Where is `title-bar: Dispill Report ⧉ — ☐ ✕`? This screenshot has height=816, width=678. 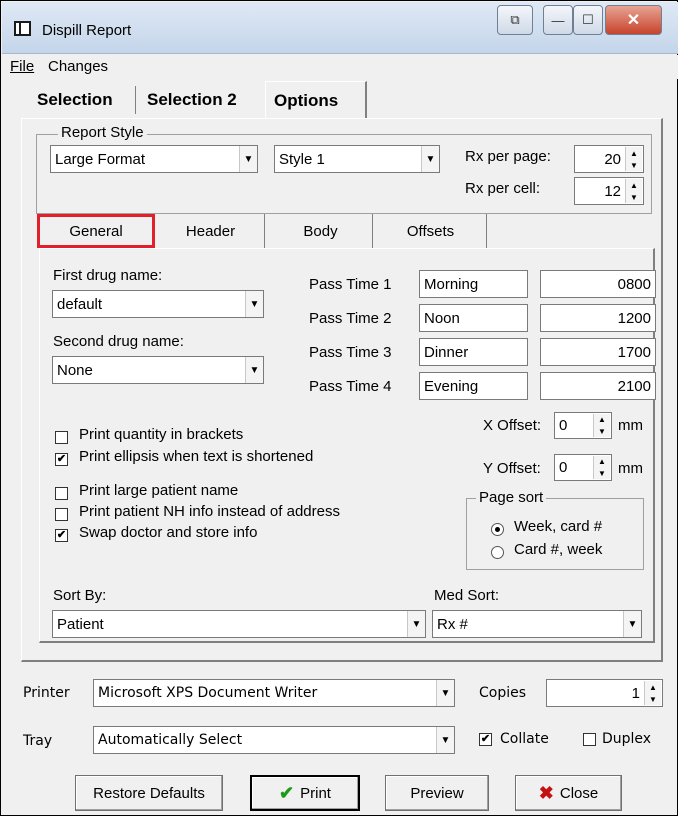
title-bar: Dispill Report ⧉ — ☐ ✕ is located at coordinates (340, 28).